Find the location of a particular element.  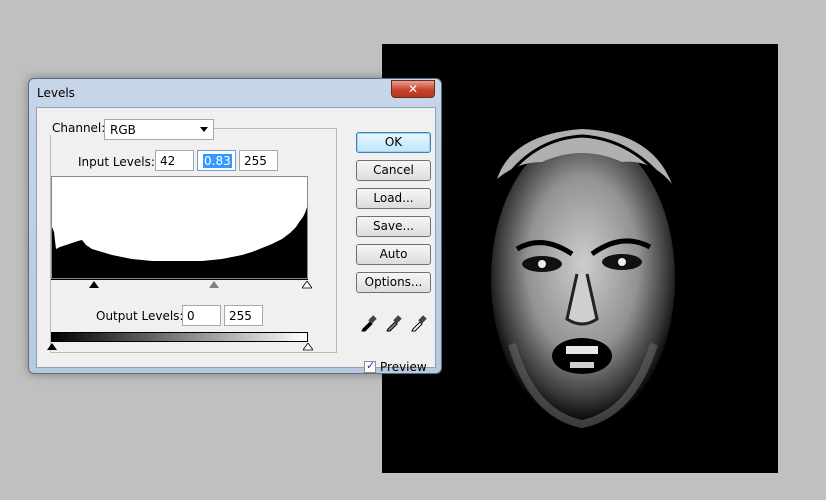

input-black-slider is located at coordinates (94, 285).